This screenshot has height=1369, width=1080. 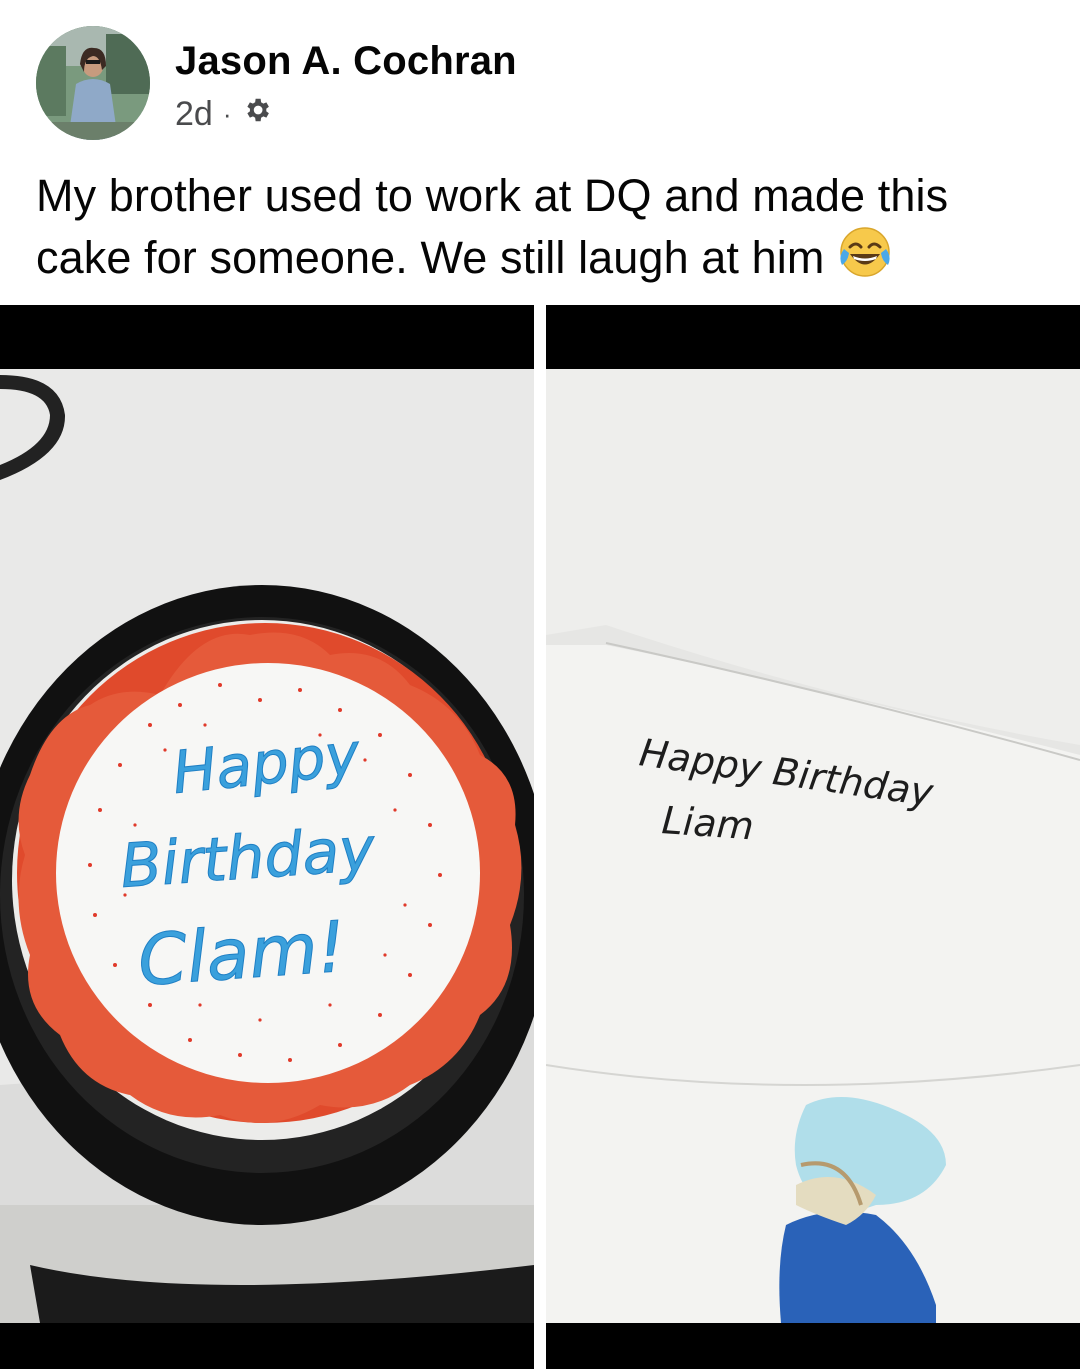 I want to click on note-text-line2: Liam, so click(x=707, y=823).